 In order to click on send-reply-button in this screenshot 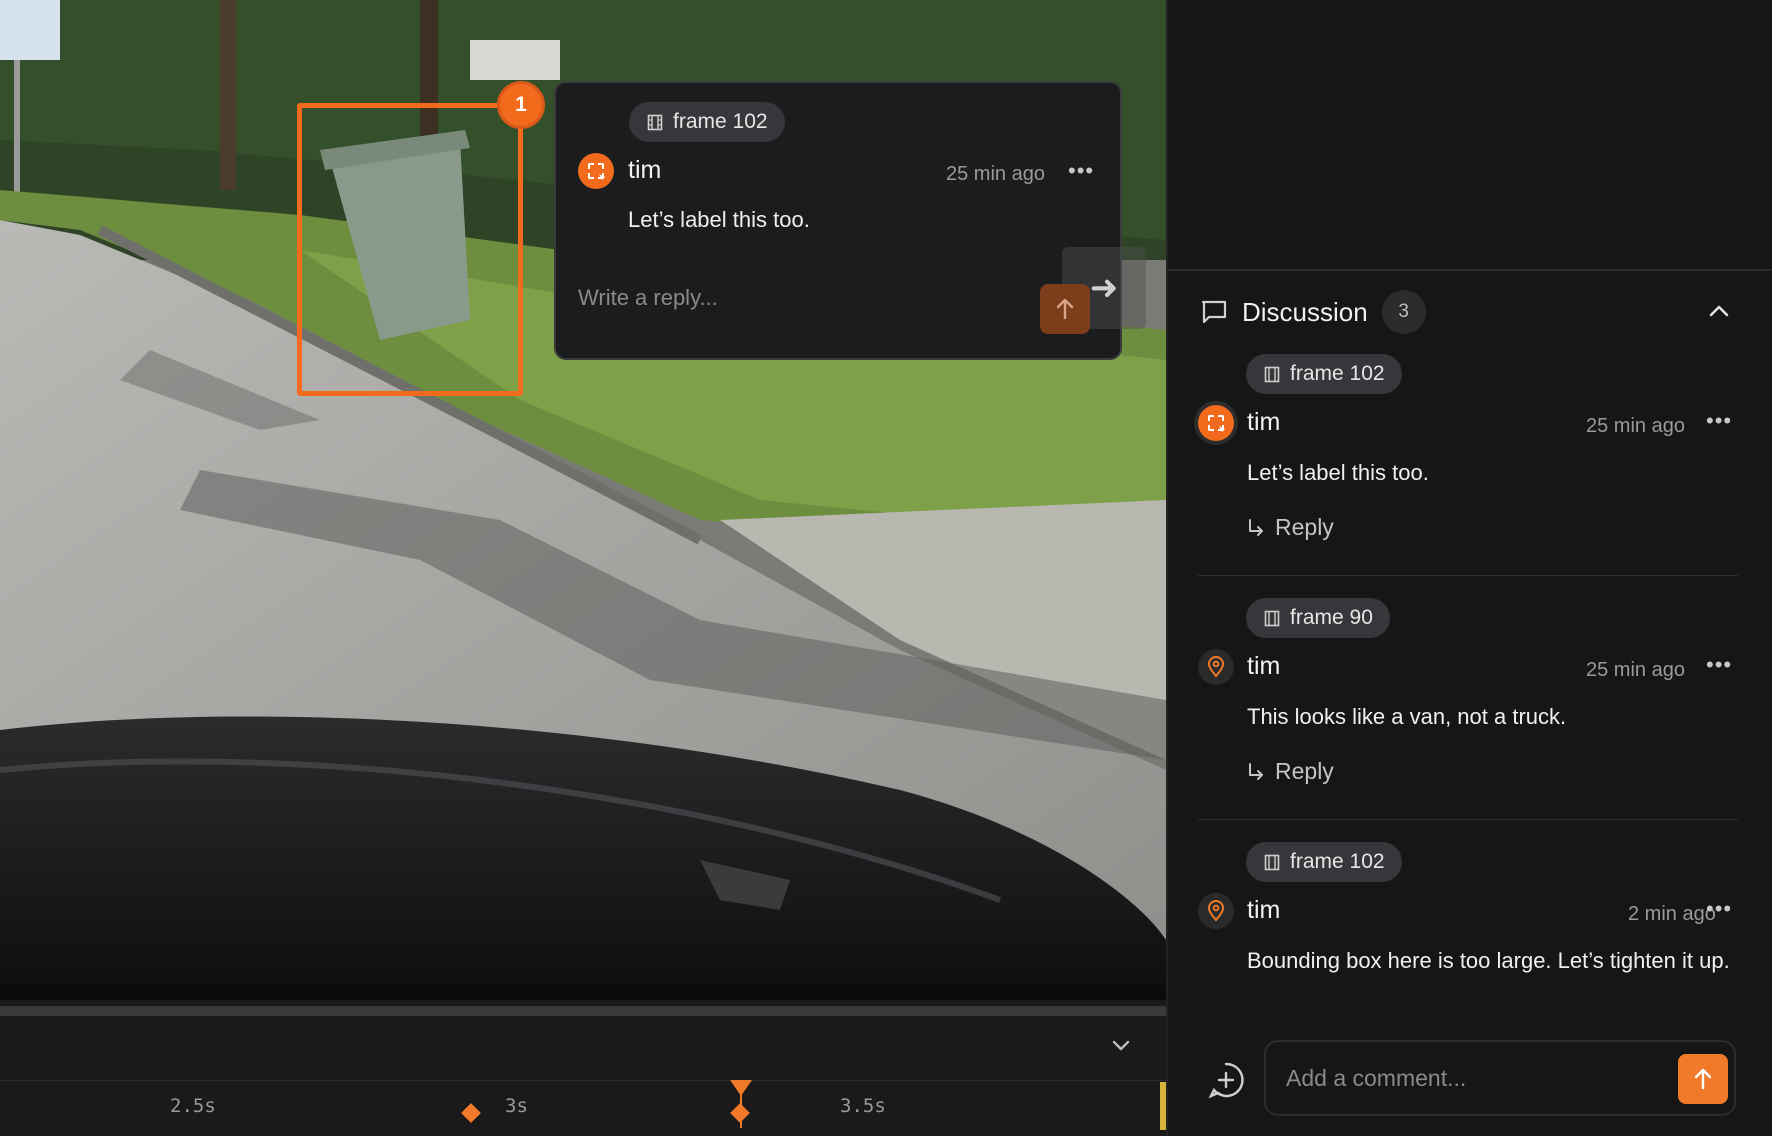, I will do `click(1065, 309)`.